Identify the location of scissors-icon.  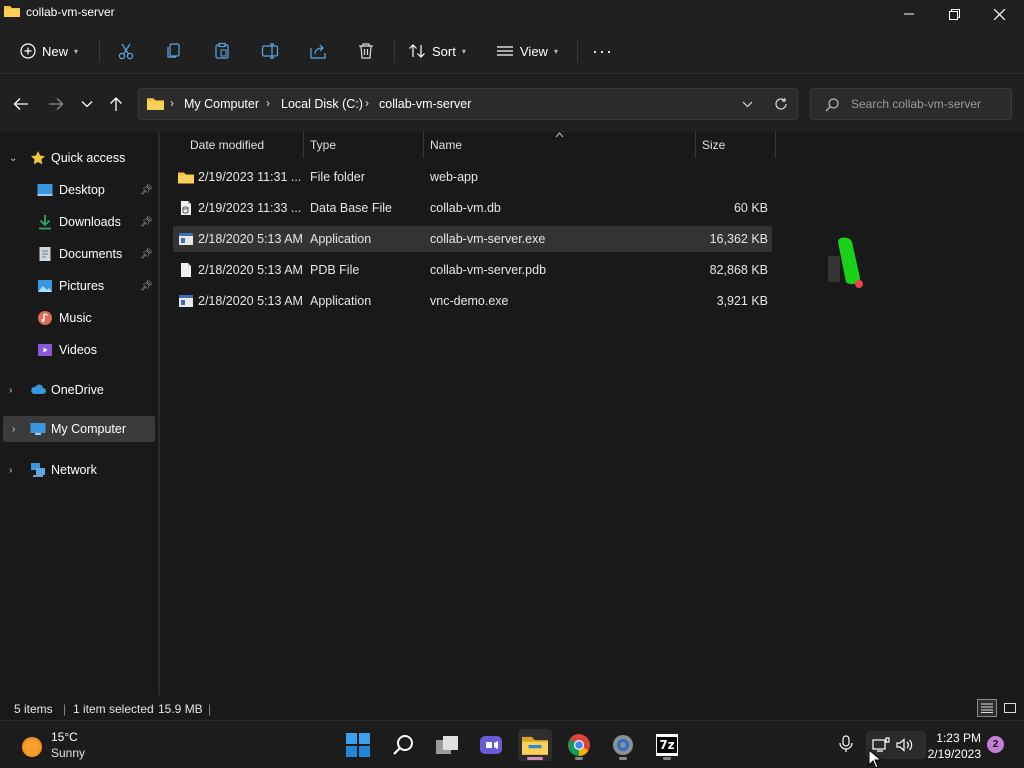
(126, 51).